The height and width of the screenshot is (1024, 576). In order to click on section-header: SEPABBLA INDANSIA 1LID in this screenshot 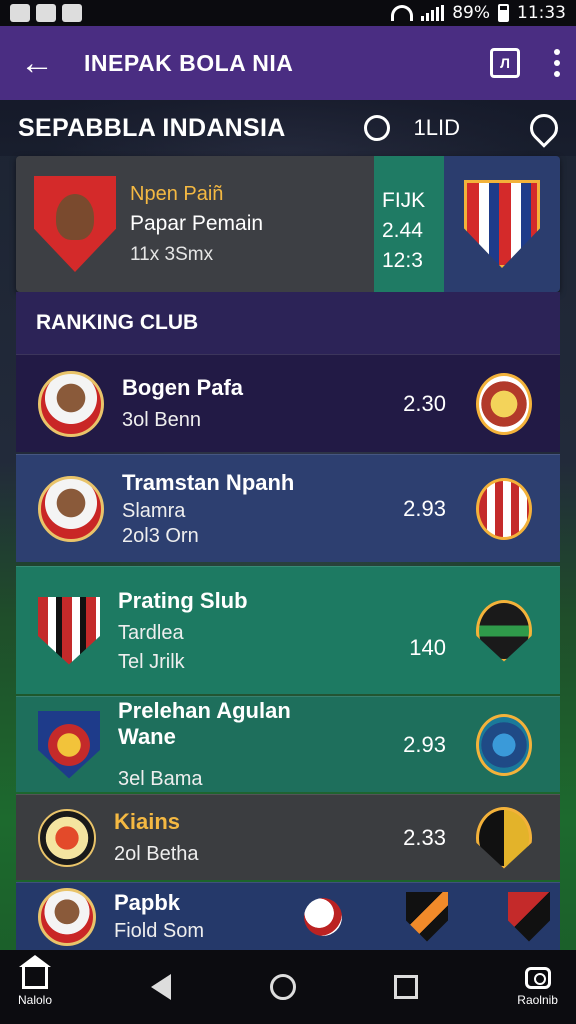, I will do `click(288, 128)`.